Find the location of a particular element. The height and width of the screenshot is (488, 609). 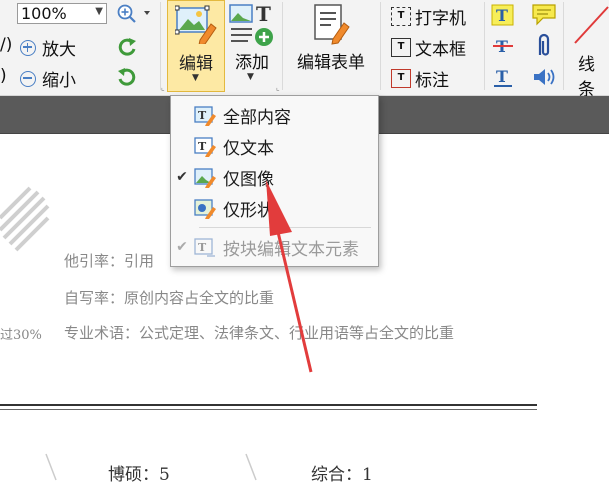

edit-all-icon: T is located at coordinates (205, 116).